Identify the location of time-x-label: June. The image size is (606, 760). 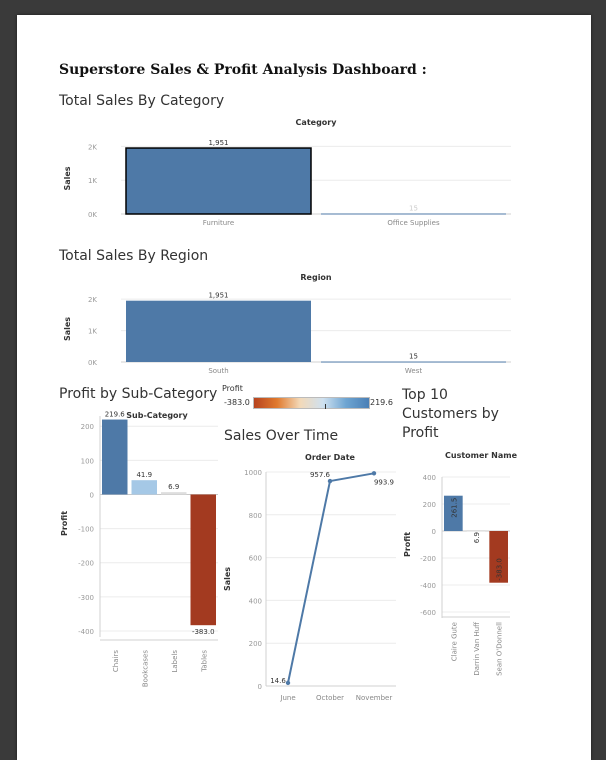
(287, 698).